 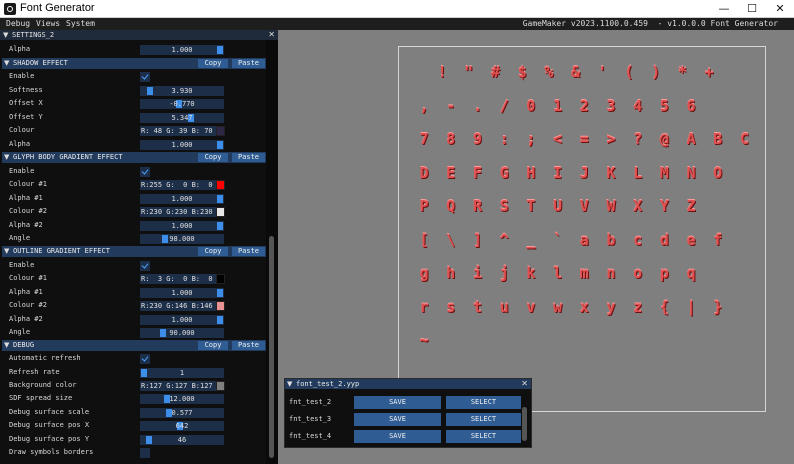 What do you see at coordinates (271, 35) in the screenshot?
I see `settings-close-icon: ✕` at bounding box center [271, 35].